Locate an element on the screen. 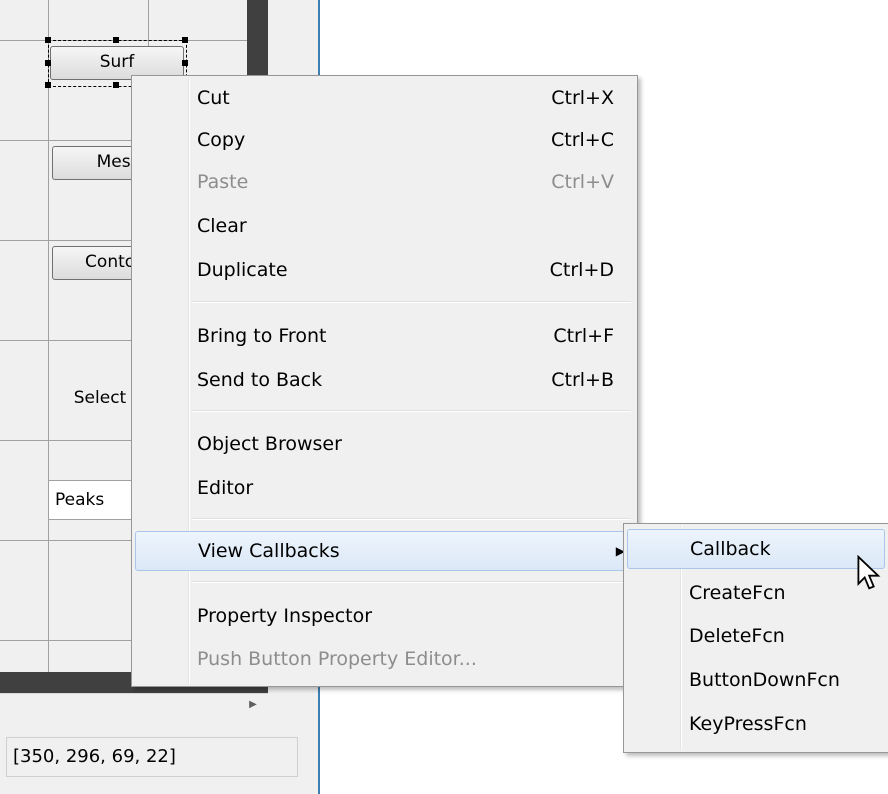 The width and height of the screenshot is (888, 794). menu-item-label: Copy is located at coordinates (221, 140).